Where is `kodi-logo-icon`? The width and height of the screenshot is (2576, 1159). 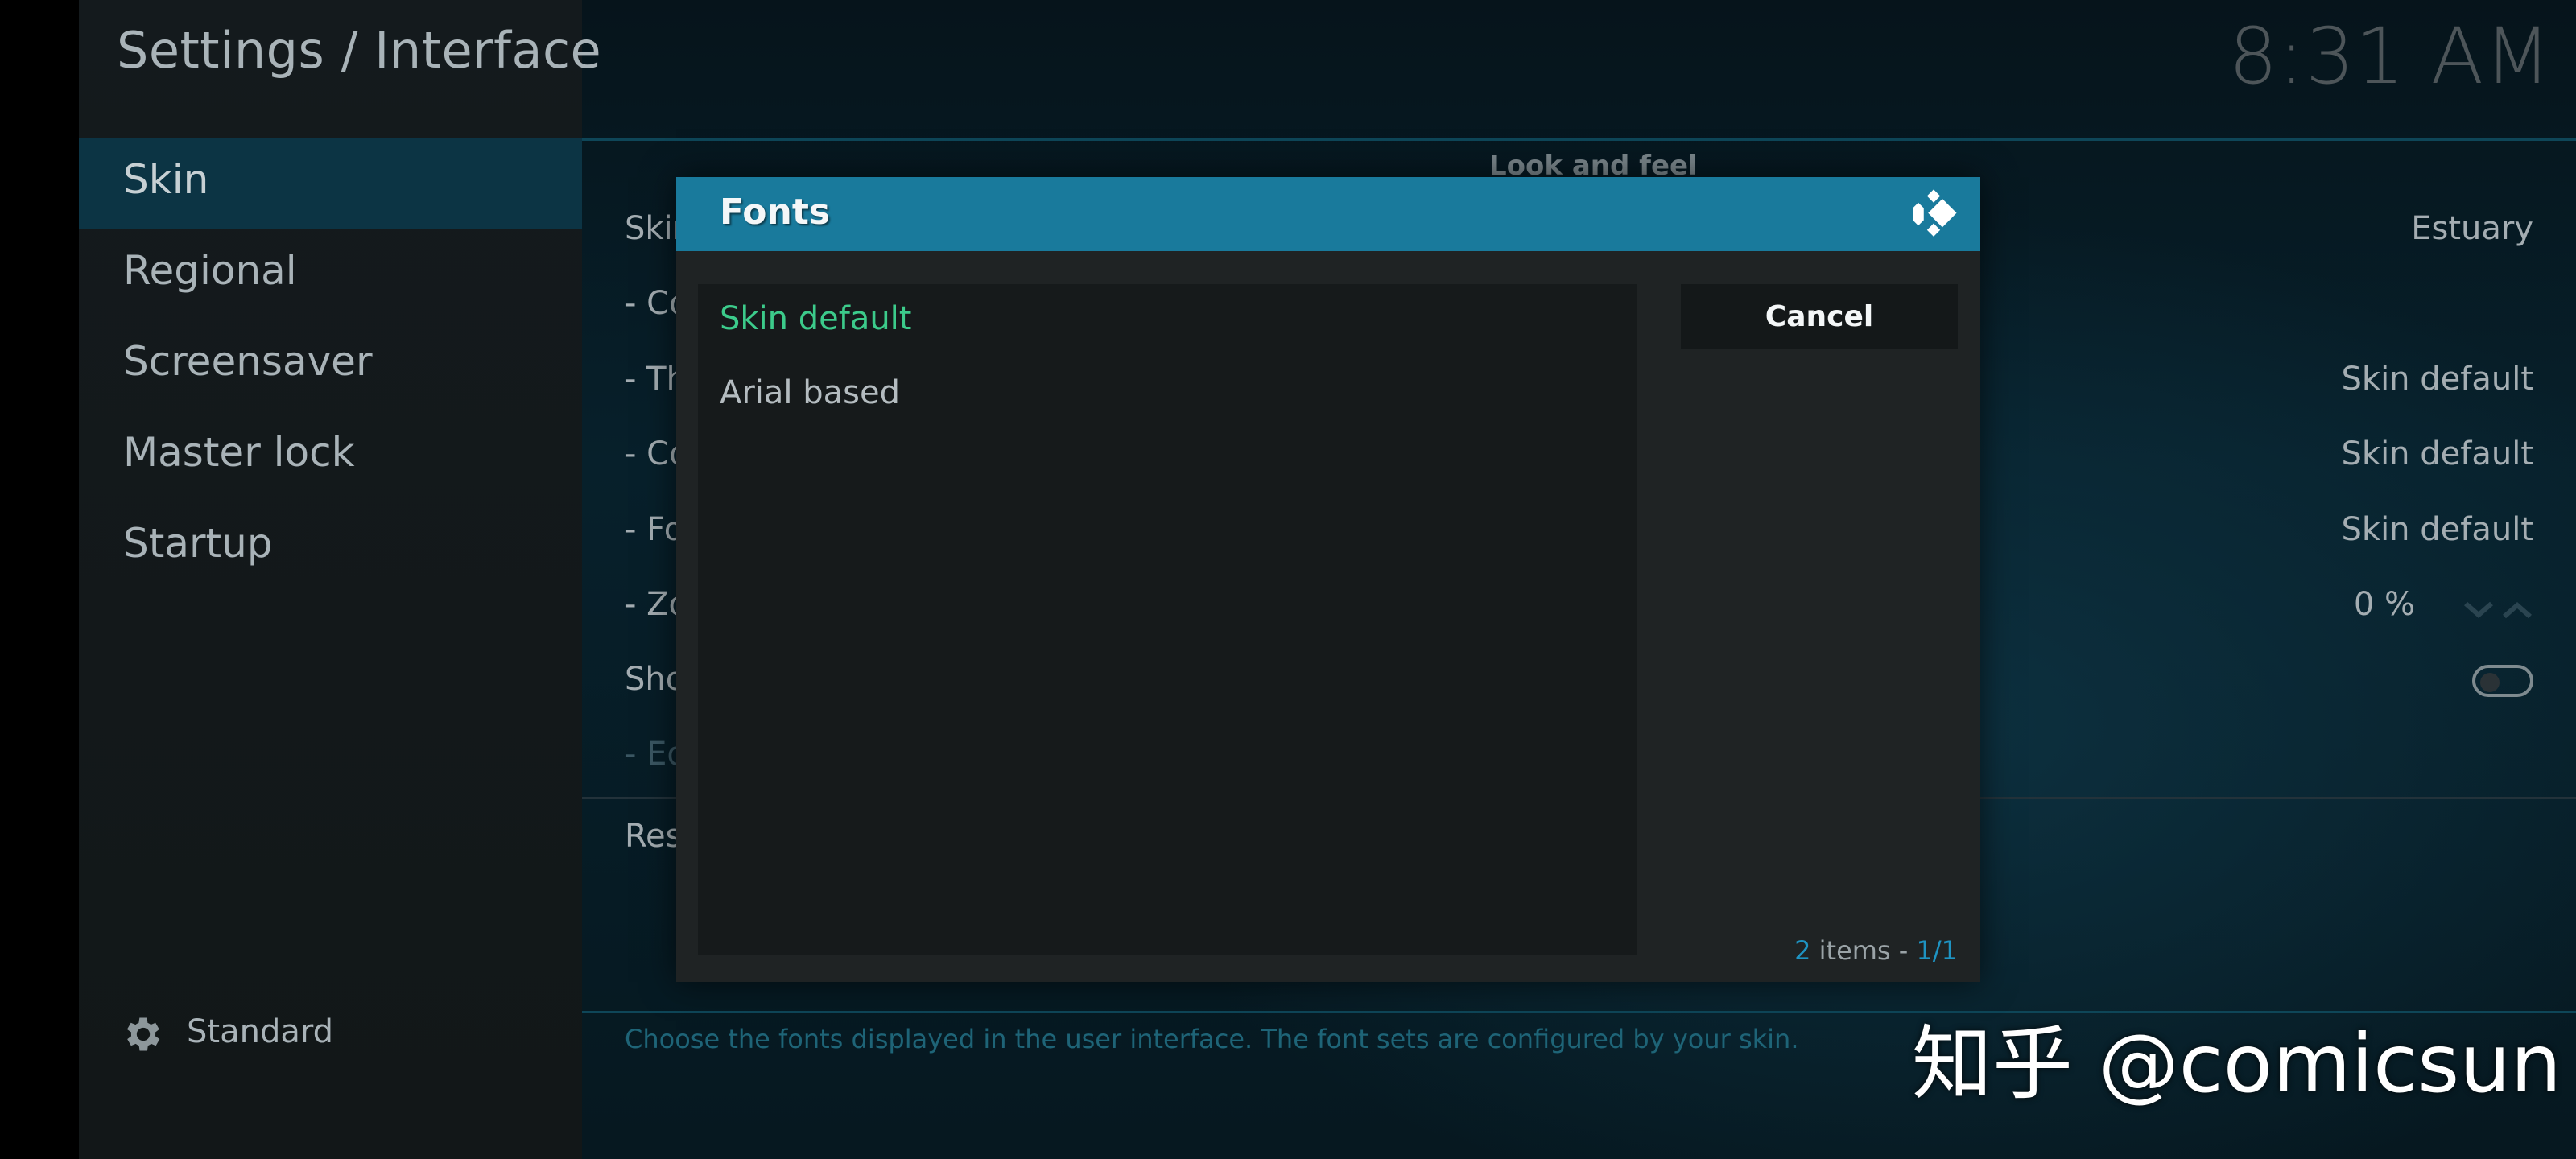
kodi-logo-icon is located at coordinates (1935, 213).